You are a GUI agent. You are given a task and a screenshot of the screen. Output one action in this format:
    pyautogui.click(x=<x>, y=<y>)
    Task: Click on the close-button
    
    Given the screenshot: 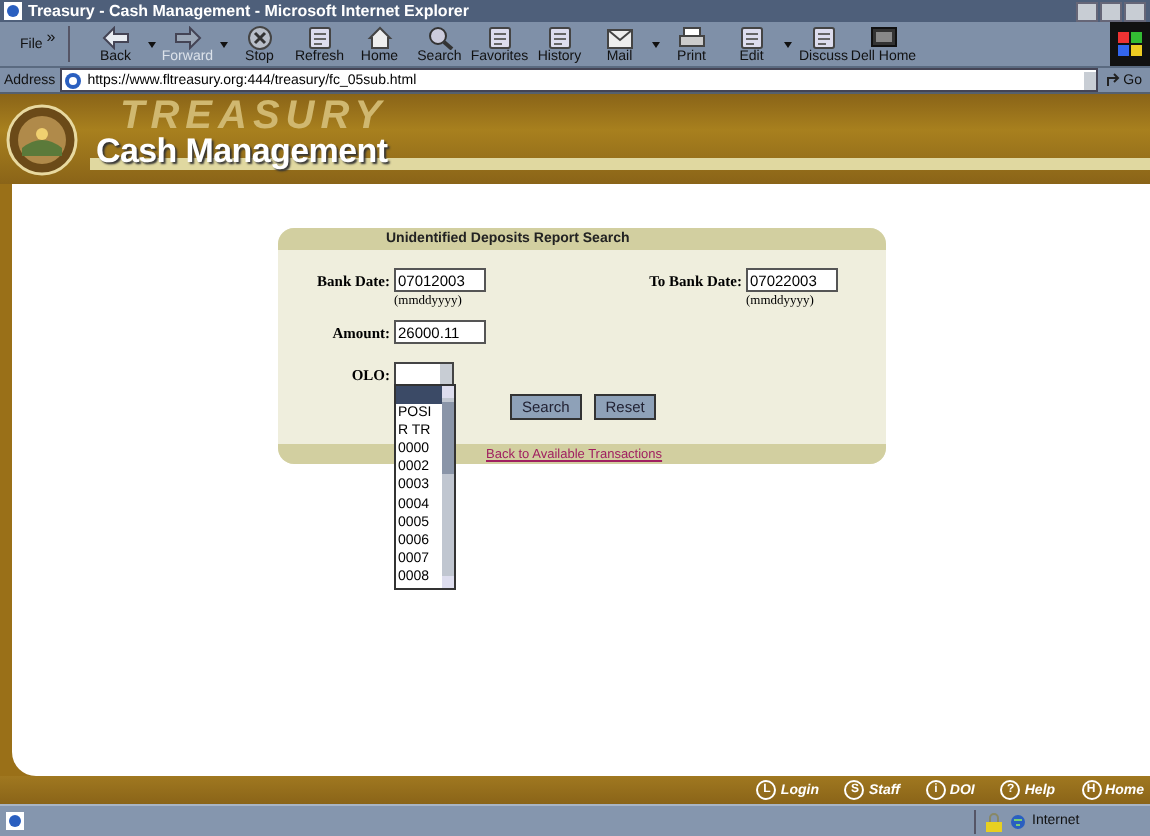 What is the action you would take?
    pyautogui.click(x=1135, y=11)
    